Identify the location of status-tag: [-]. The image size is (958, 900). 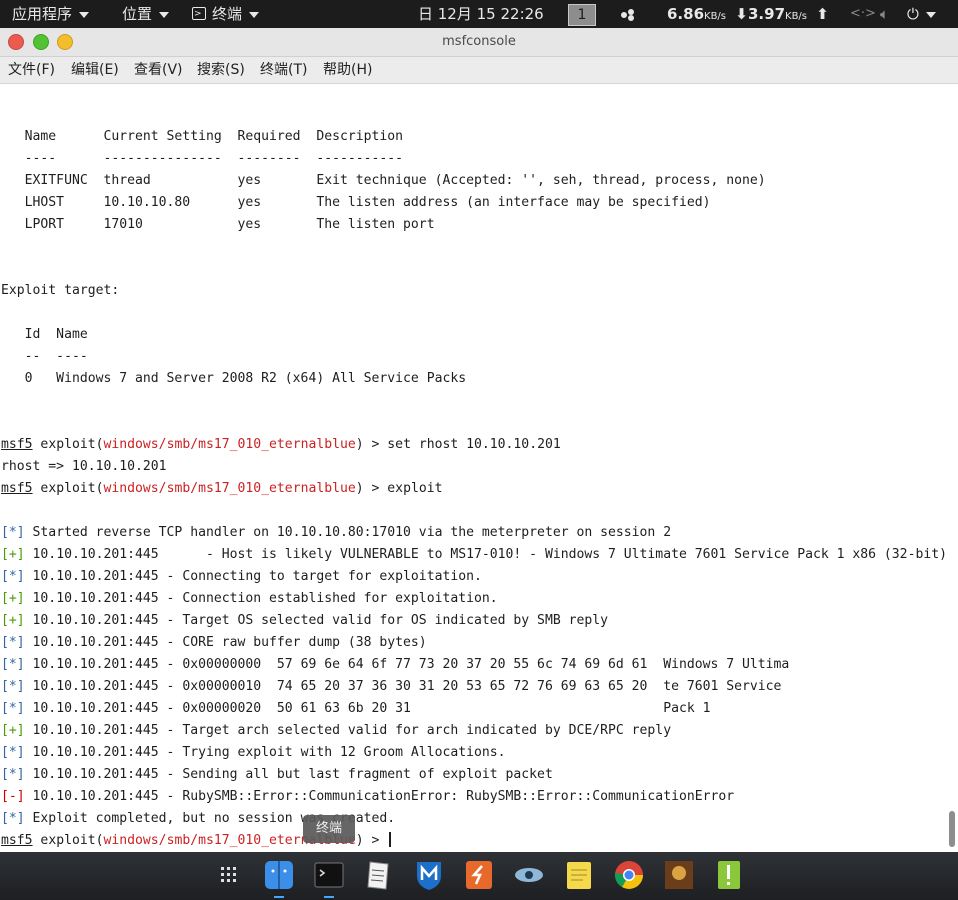
(13, 796).